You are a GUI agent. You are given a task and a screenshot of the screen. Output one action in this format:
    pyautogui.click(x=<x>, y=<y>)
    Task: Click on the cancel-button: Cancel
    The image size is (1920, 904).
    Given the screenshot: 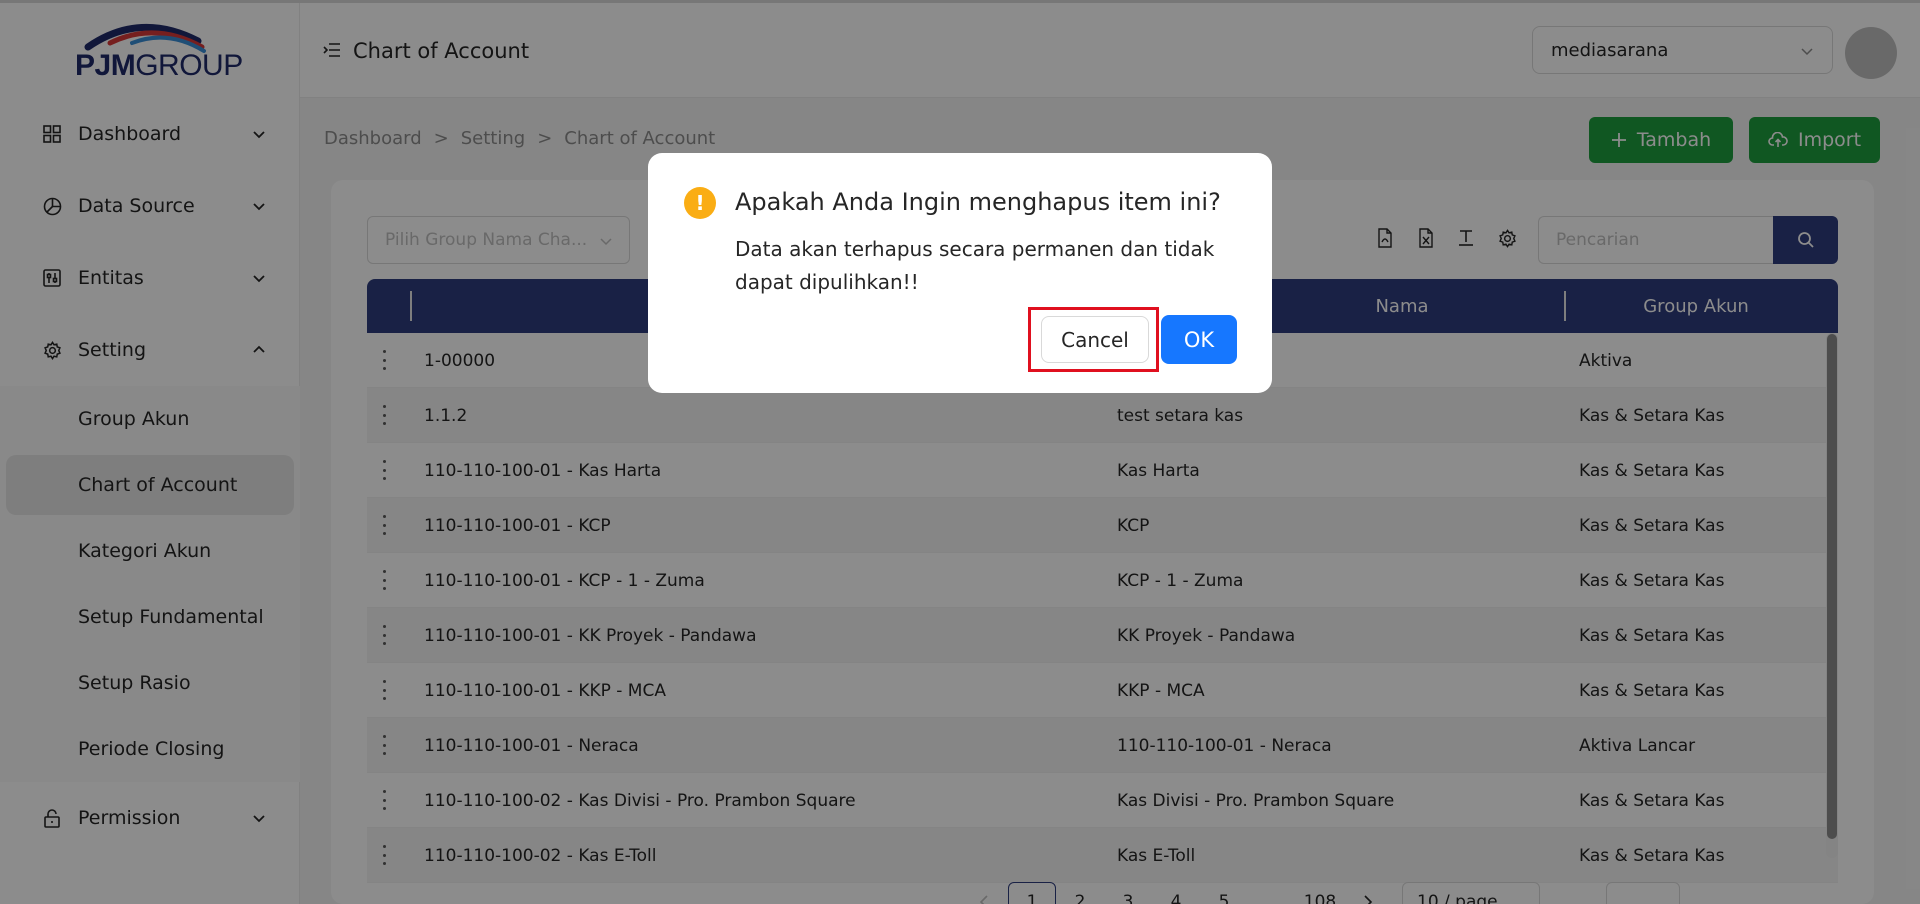 What is the action you would take?
    pyautogui.click(x=1095, y=339)
    